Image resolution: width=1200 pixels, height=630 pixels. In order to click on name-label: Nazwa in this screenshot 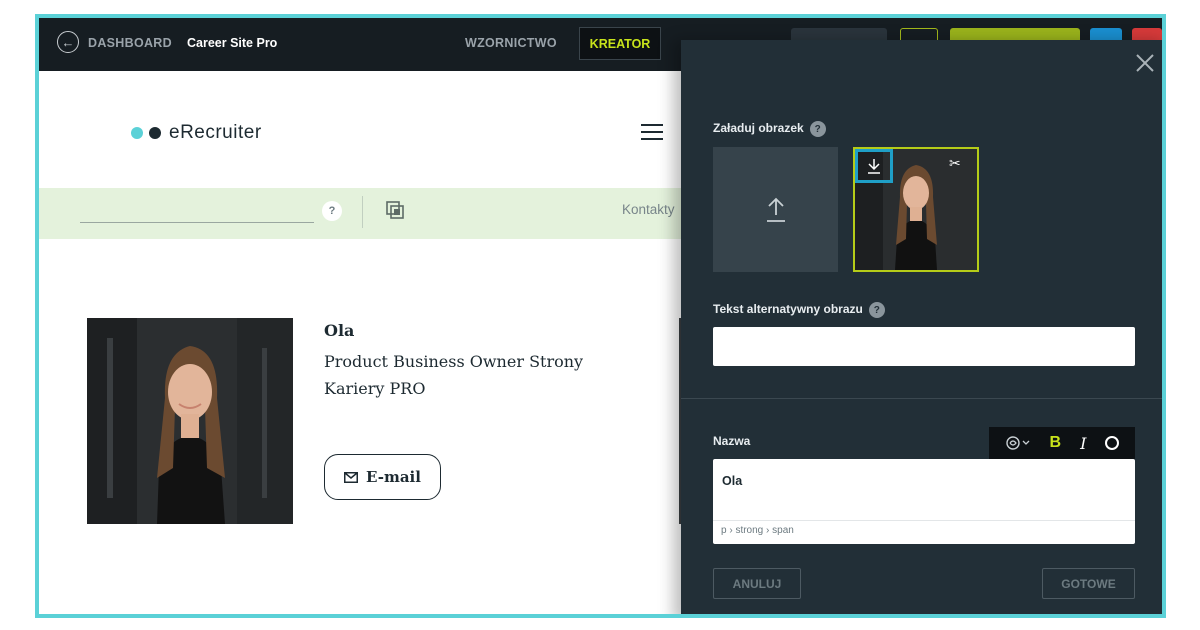, I will do `click(732, 441)`.